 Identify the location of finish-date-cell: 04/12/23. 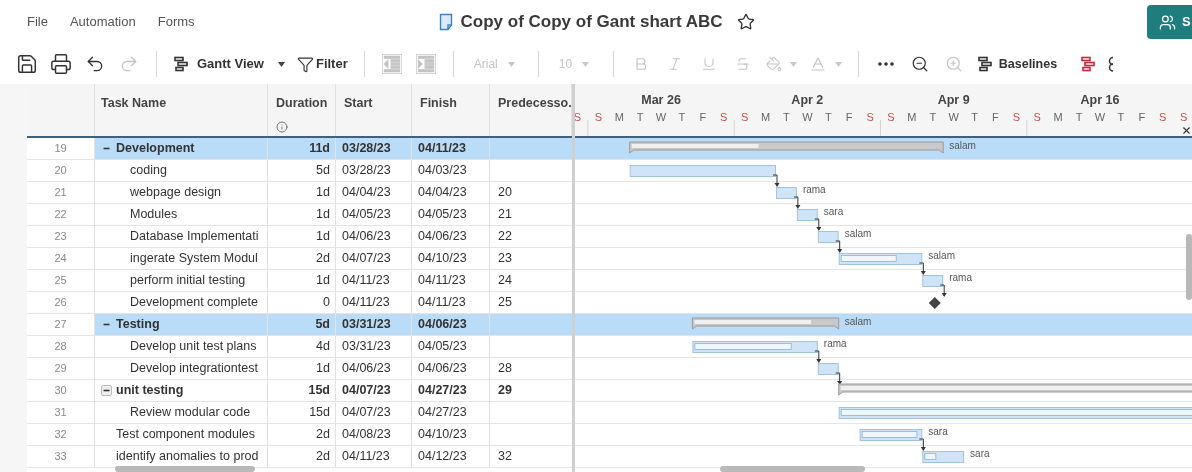
(451, 456).